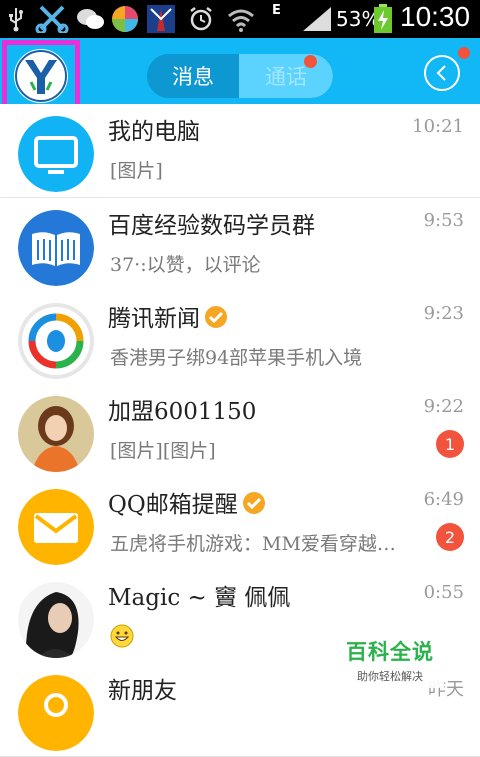  What do you see at coordinates (56, 341) in the screenshot?
I see `tencent-news-icon` at bounding box center [56, 341].